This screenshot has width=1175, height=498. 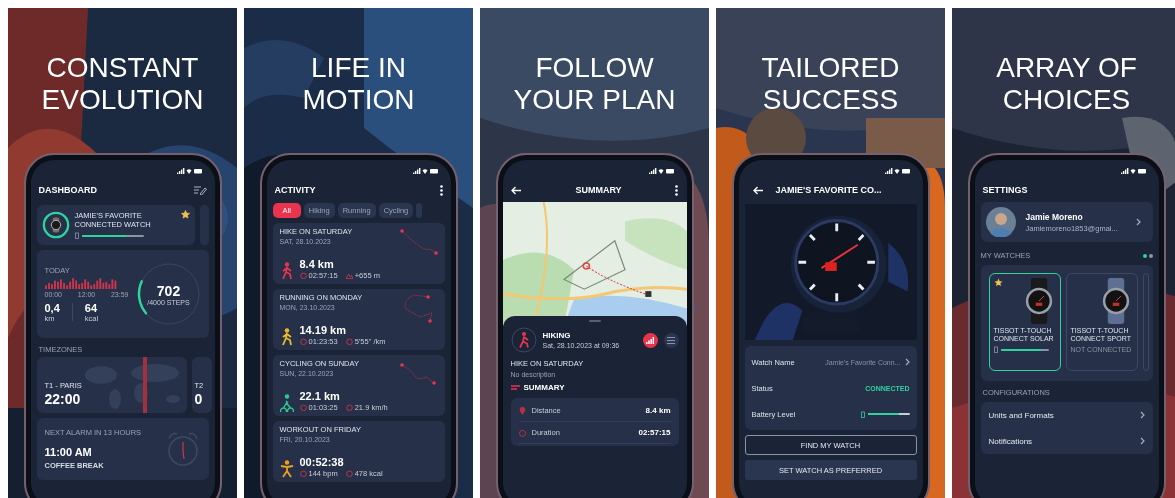 What do you see at coordinates (199, 190) in the screenshot?
I see `edit-list-icon` at bounding box center [199, 190].